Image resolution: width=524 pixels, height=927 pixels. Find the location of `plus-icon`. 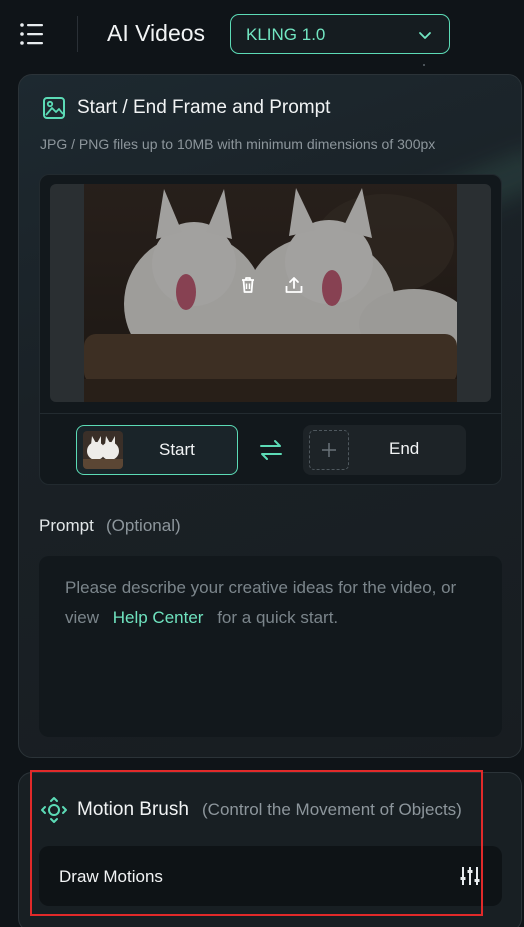

plus-icon is located at coordinates (329, 450).